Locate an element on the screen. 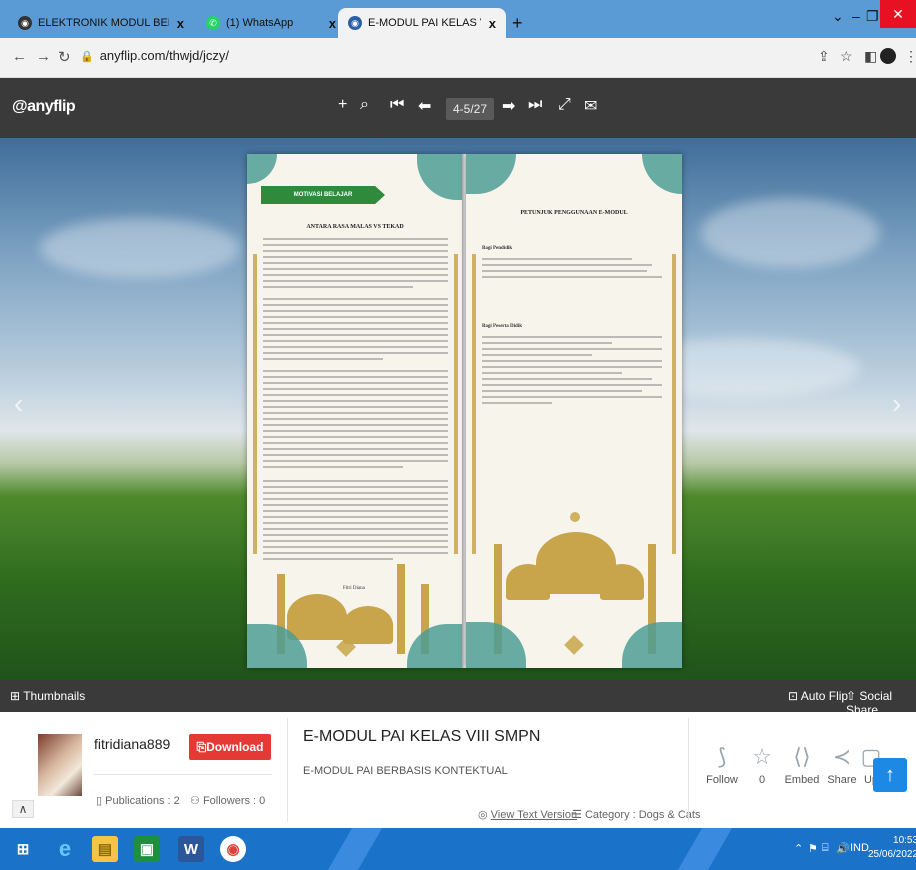 Image resolution: width=916 pixels, height=870 pixels. back-icon: ← is located at coordinates (19, 56).